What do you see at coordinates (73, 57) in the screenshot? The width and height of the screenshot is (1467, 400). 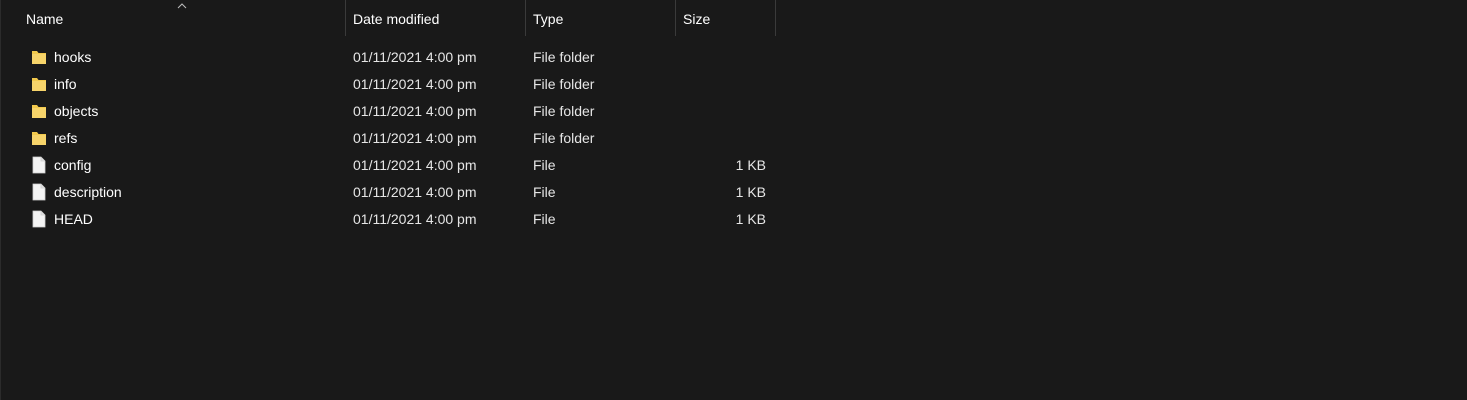 I see `item-name: hooks` at bounding box center [73, 57].